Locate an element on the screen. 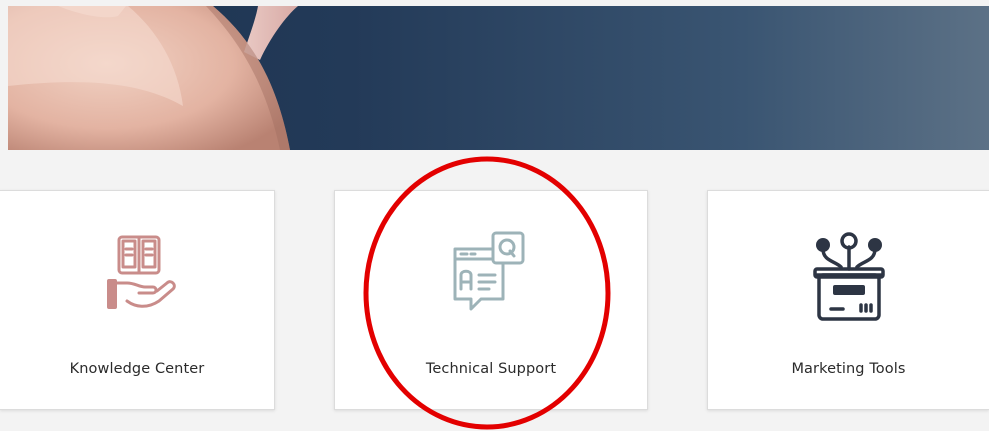 Image resolution: width=989 pixels, height=431 pixels. hero-banner-image is located at coordinates (153, 78).